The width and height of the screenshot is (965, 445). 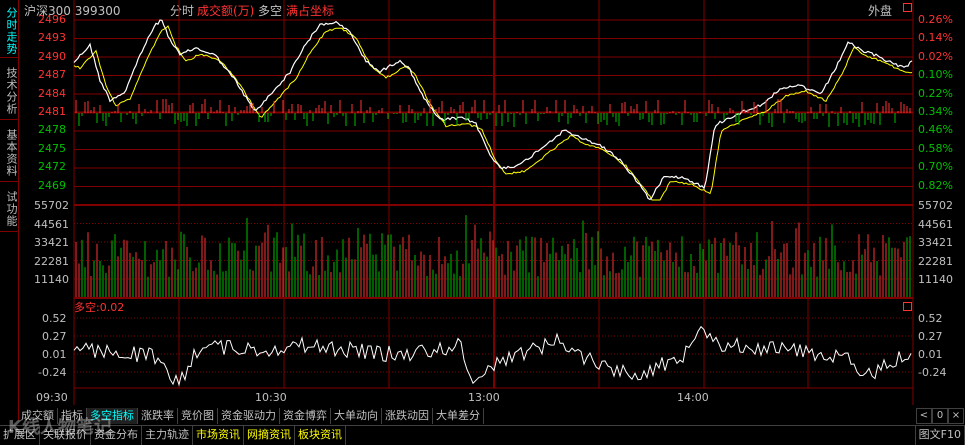 I want to click on indicator-tick: 0.27, so click(x=54, y=336).